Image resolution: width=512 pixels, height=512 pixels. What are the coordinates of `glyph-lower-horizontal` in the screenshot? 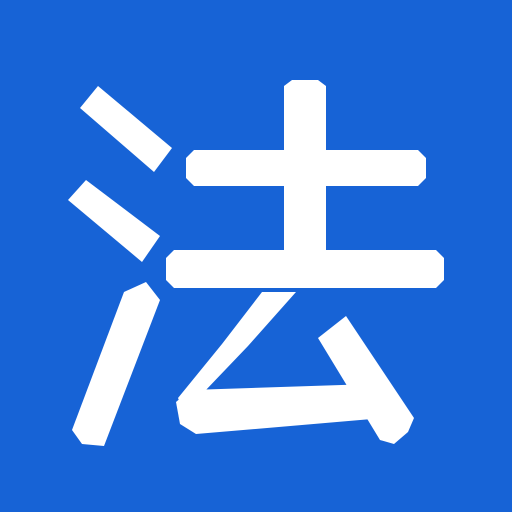 It's located at (305, 269).